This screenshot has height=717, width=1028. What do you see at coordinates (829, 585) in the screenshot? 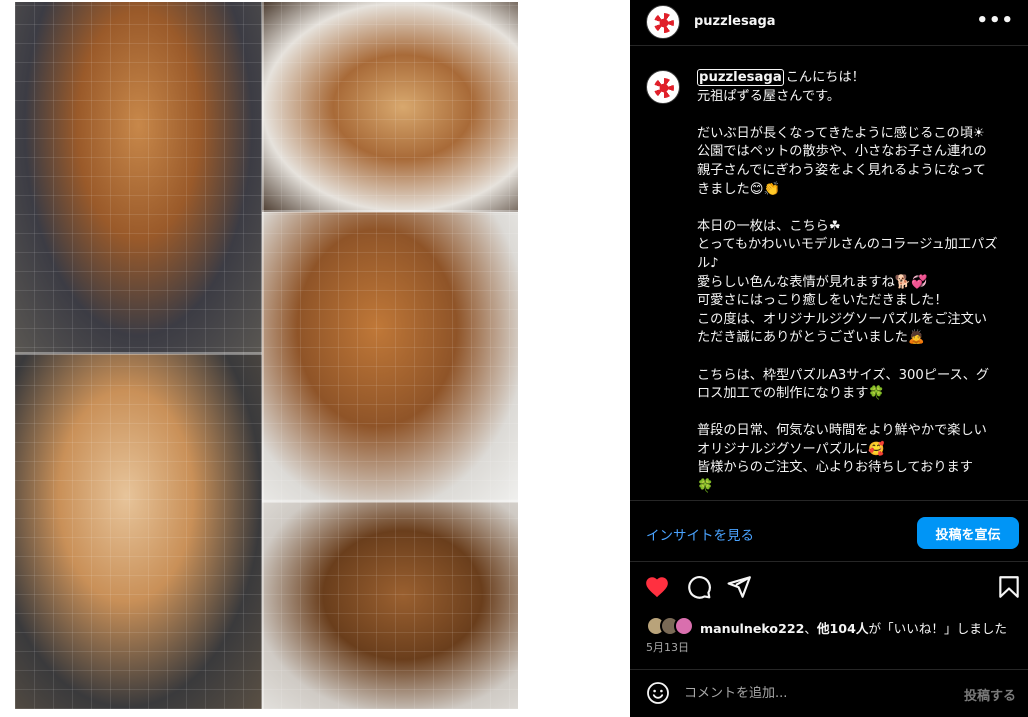
I see `action-bar` at bounding box center [829, 585].